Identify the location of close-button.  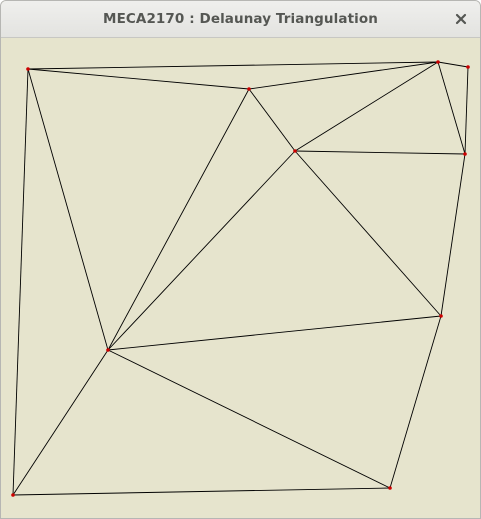
(461, 19).